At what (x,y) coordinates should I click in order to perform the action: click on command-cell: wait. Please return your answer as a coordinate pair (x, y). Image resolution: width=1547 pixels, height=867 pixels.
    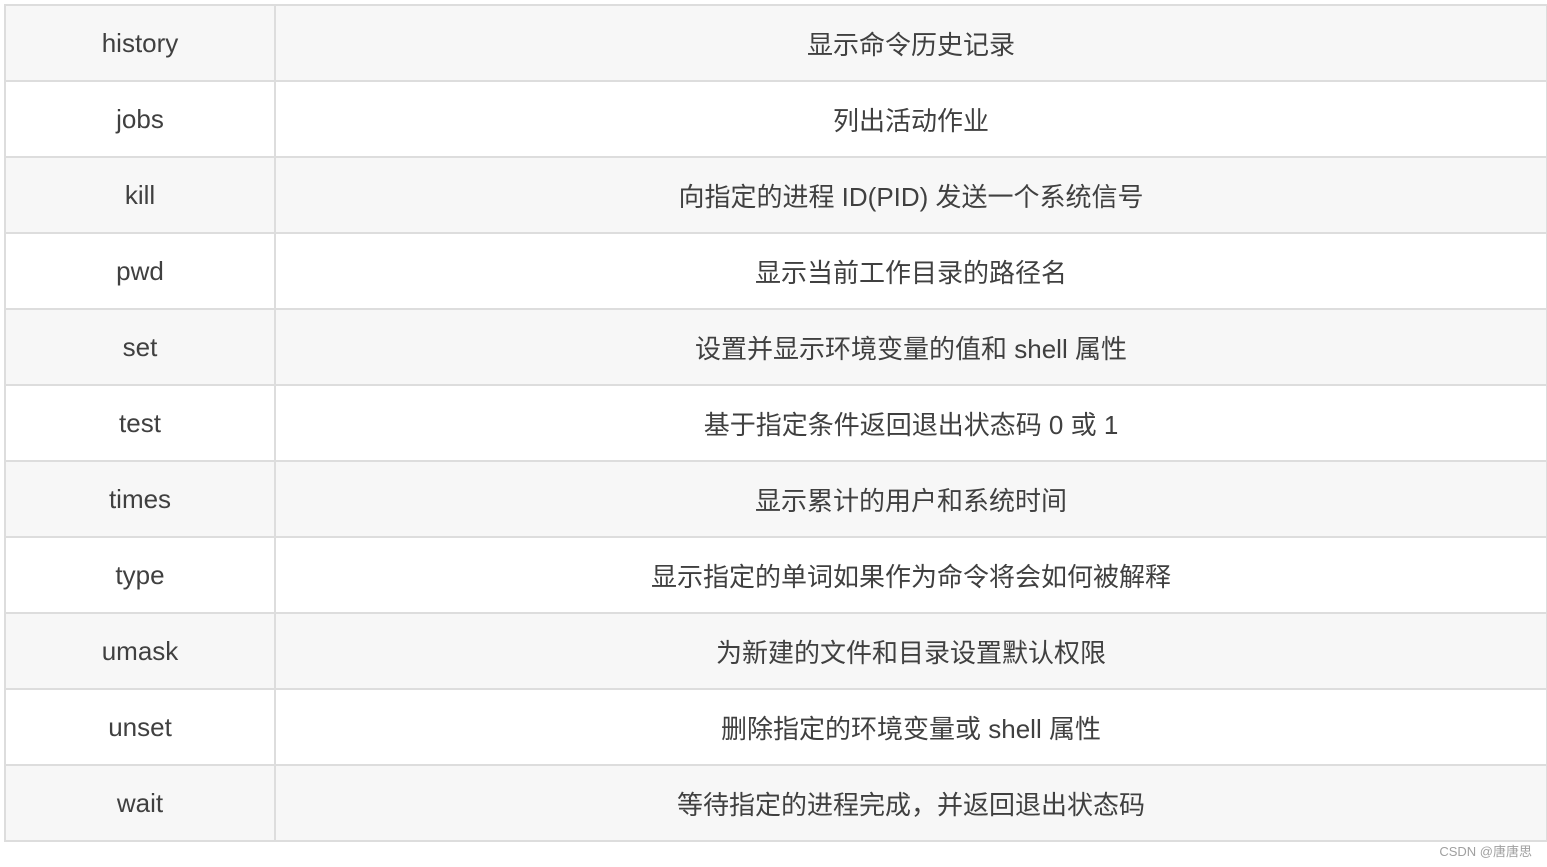
    Looking at the image, I should click on (140, 803).